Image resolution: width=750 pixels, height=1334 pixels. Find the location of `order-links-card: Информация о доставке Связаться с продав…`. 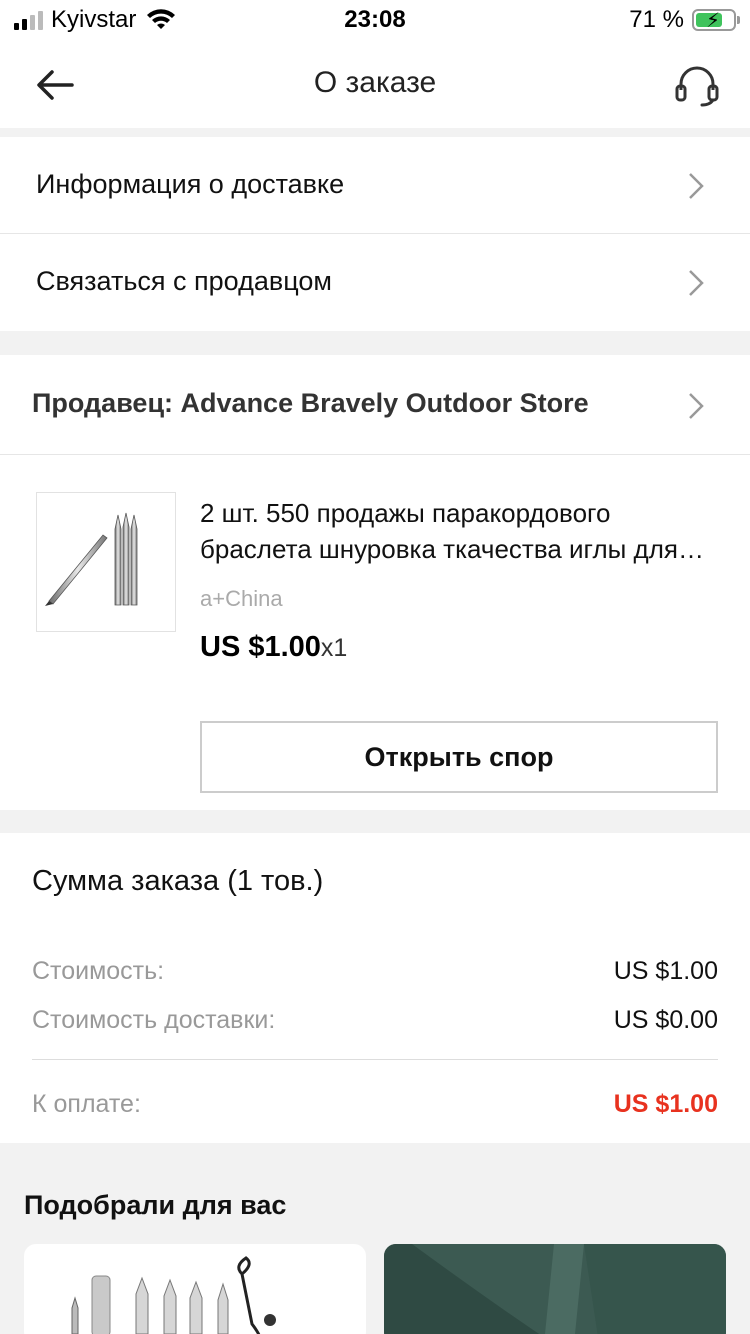

order-links-card: Информация о доставке Связаться с продав… is located at coordinates (375, 234).